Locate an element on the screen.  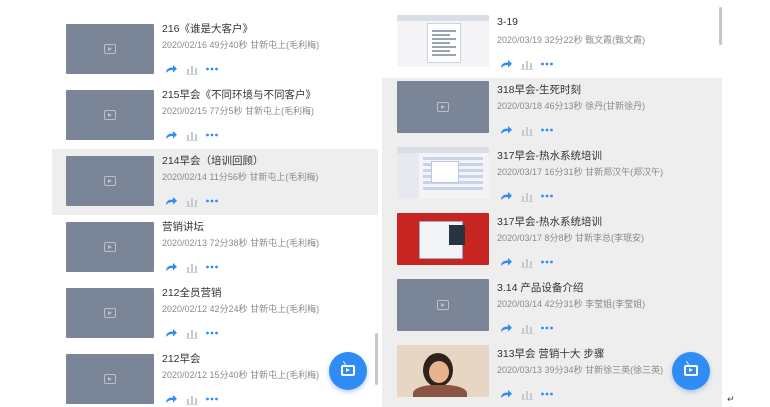
live-button-right is located at coordinates (691, 371).